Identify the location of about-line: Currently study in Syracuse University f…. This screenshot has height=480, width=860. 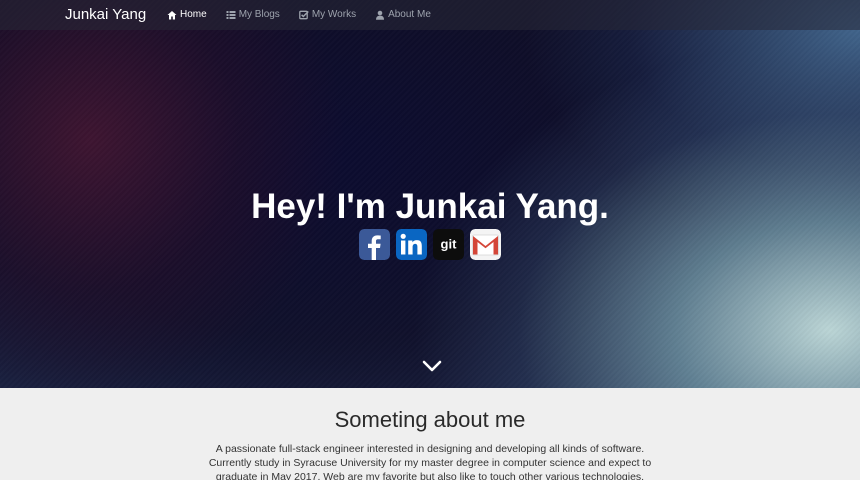
(430, 463).